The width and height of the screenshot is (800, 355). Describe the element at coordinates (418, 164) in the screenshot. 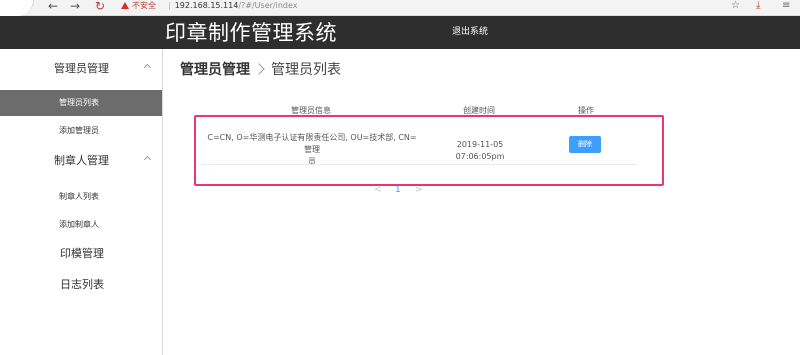

I see `row-divider` at that location.